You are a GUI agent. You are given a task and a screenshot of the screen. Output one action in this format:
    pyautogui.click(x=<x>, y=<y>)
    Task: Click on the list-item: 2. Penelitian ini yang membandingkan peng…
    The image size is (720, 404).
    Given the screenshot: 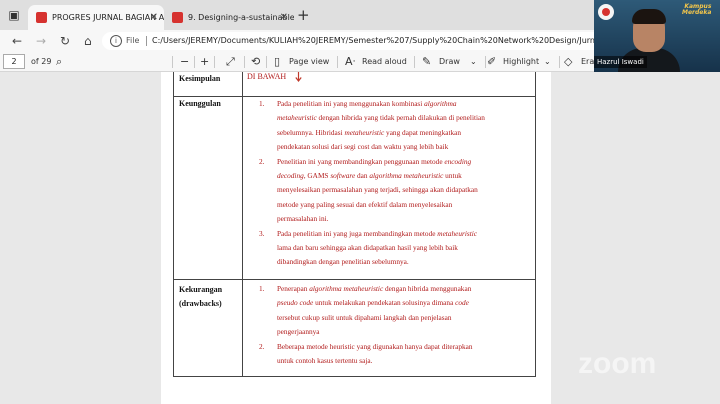 What is the action you would take?
    pyautogui.click(x=395, y=191)
    